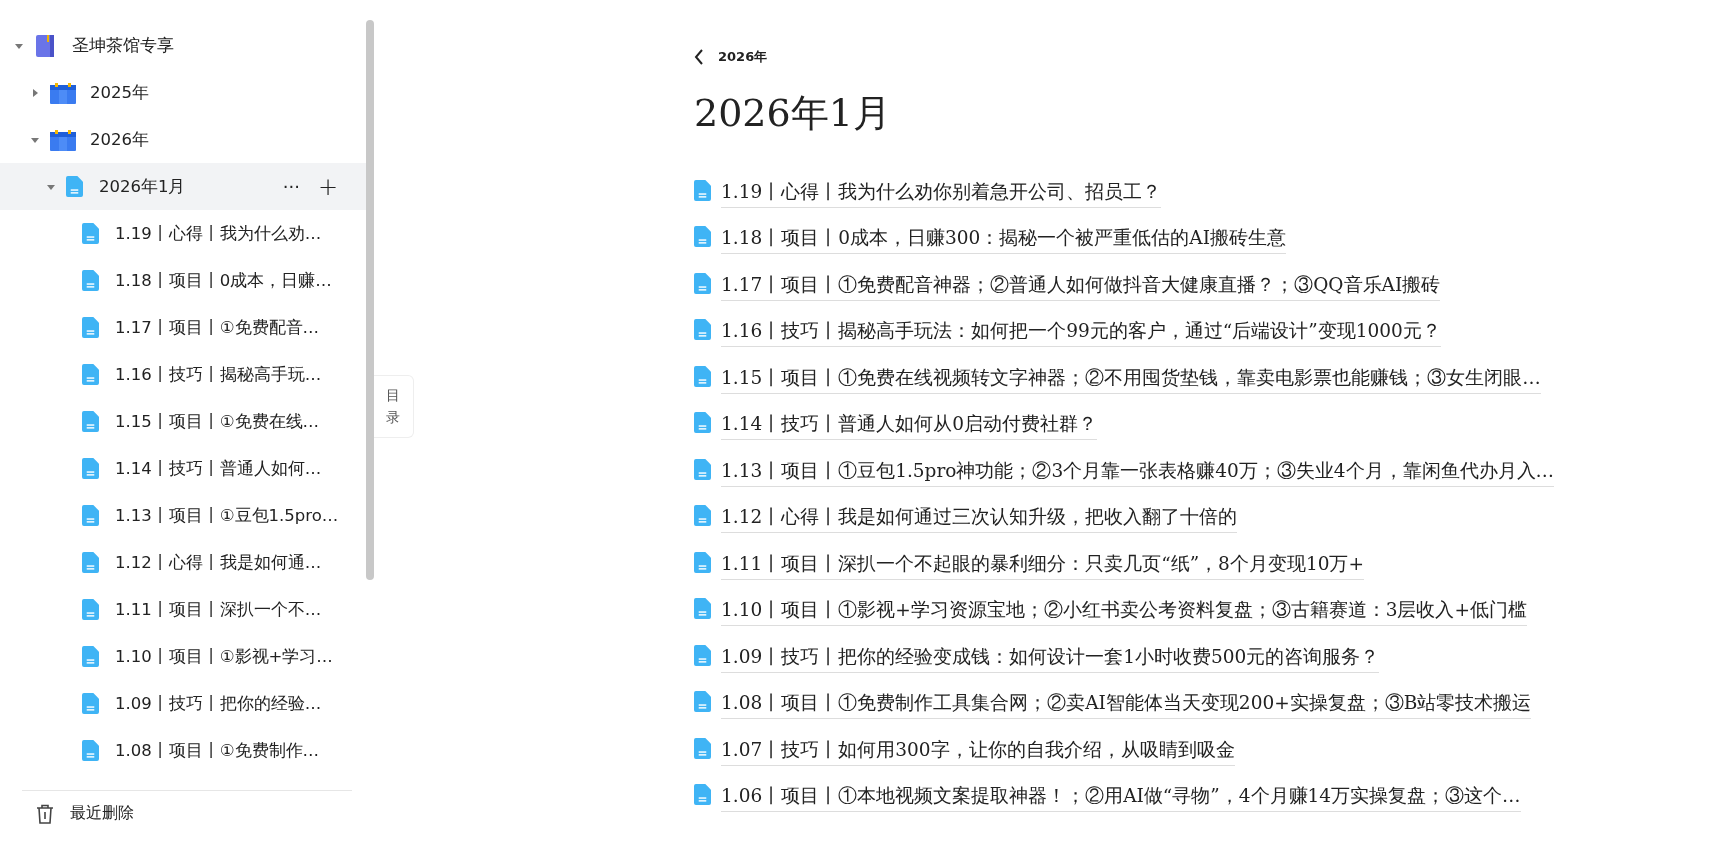 The height and width of the screenshot is (841, 1715). I want to click on caret-right-icon, so click(35, 92).